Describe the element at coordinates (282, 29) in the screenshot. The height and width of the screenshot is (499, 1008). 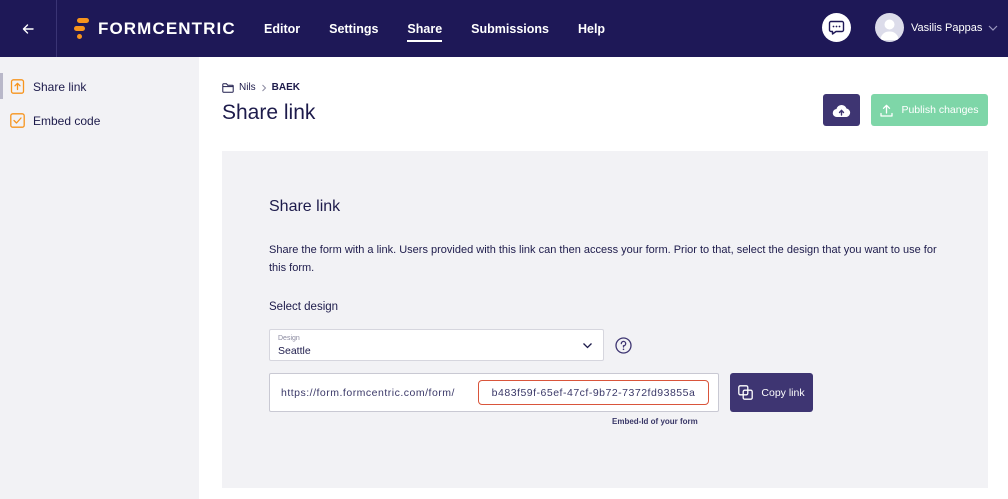
I see `nav-editor: Editor` at that location.